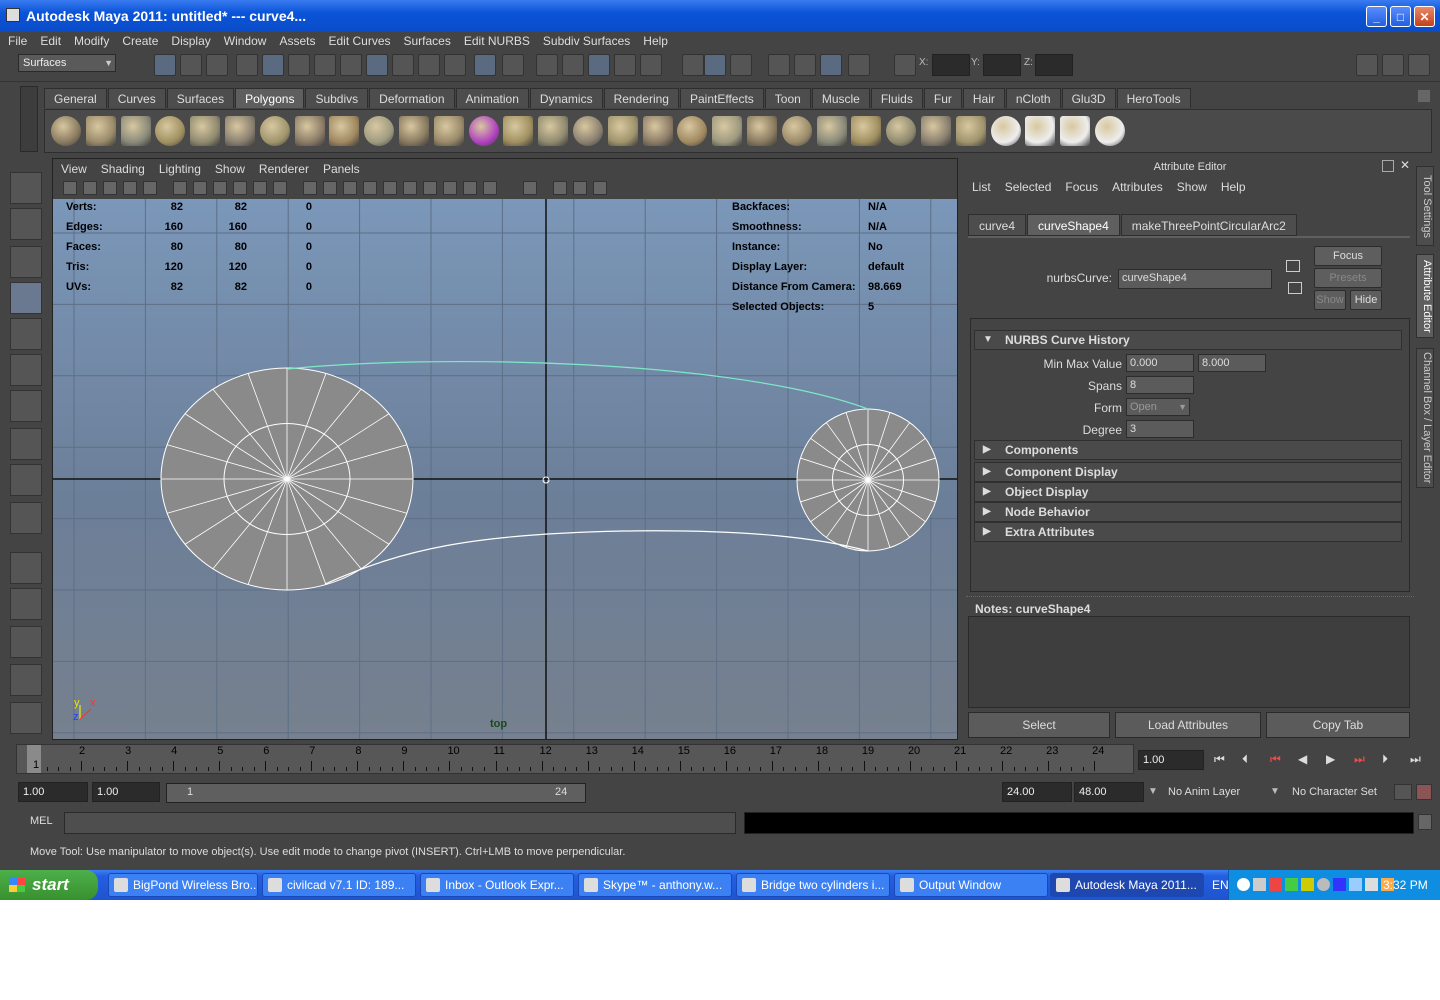 Image resolution: width=1440 pixels, height=1000 pixels. Describe the element at coordinates (1400, 16) in the screenshot. I see `maximize-button: □` at that location.